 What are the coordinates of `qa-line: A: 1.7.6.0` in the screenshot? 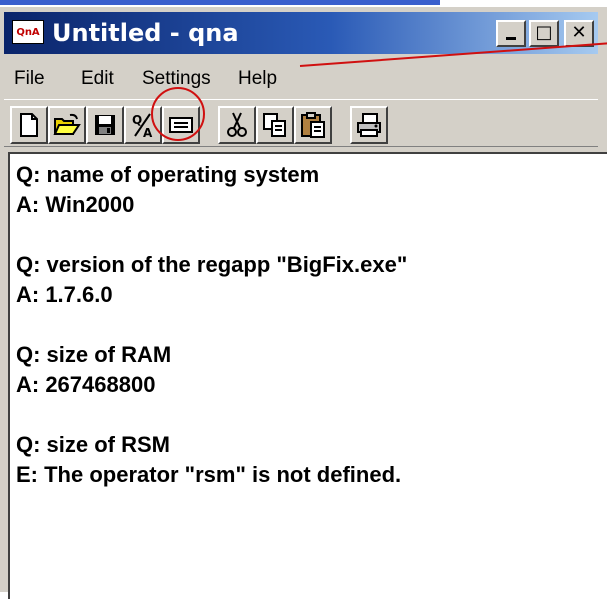 It's located at (64, 294).